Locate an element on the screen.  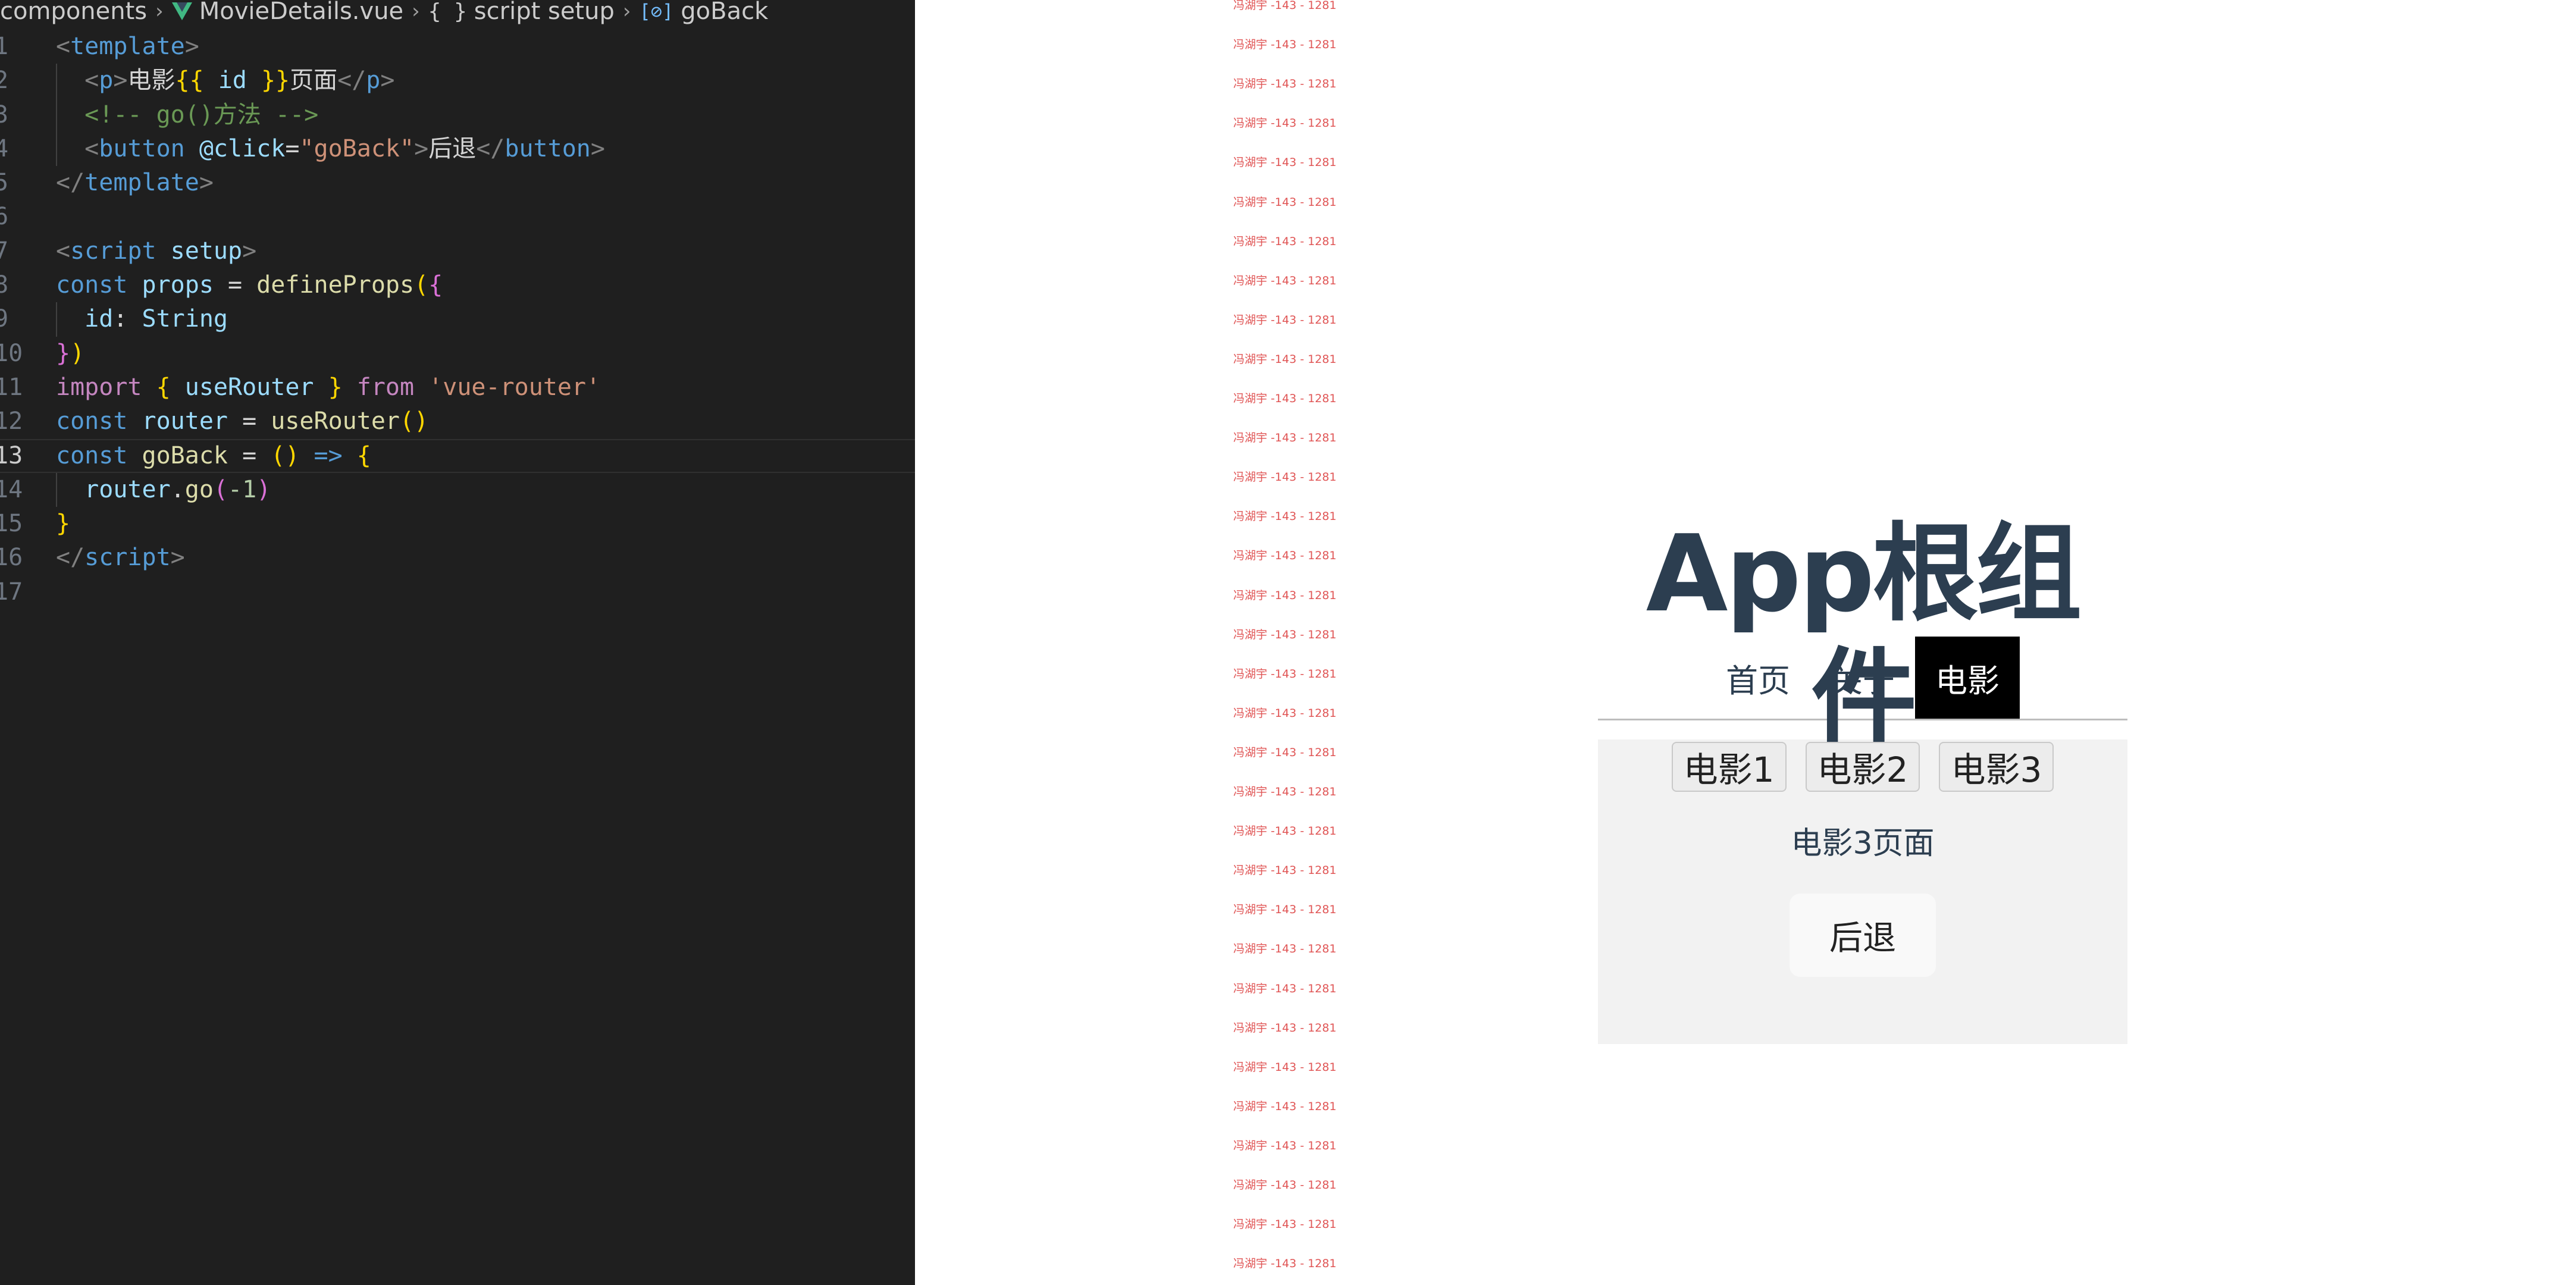
main-nav: 首页 关于 电影 is located at coordinates (1862, 678).